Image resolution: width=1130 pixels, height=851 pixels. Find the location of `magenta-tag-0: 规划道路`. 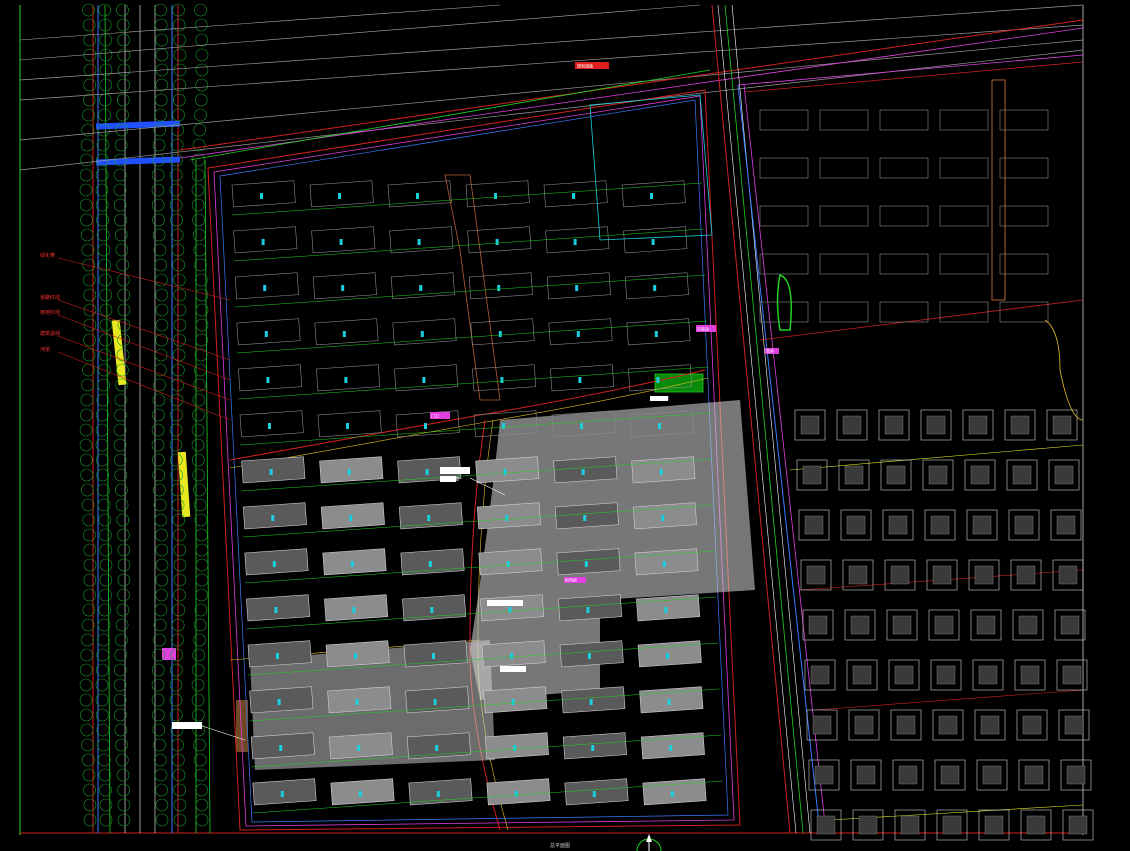

magenta-tag-0: 规划道路 is located at coordinates (585, 66).